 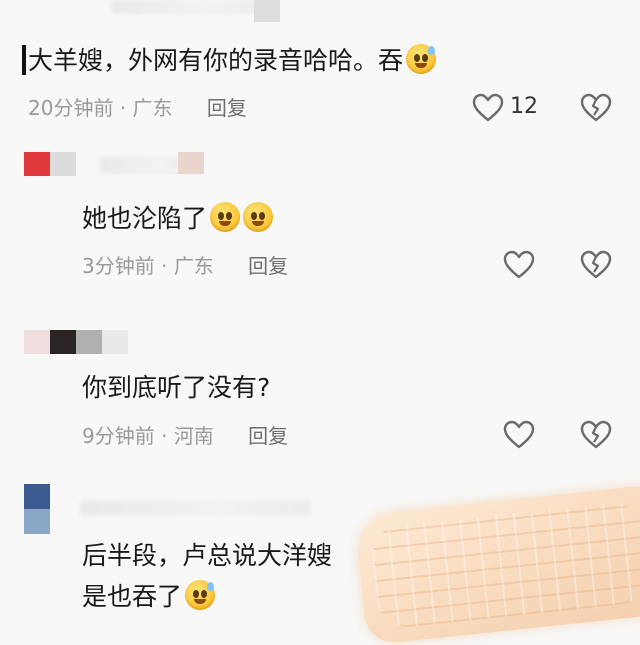 I want to click on comment-text-content: 你到底听了没有?, so click(x=176, y=387).